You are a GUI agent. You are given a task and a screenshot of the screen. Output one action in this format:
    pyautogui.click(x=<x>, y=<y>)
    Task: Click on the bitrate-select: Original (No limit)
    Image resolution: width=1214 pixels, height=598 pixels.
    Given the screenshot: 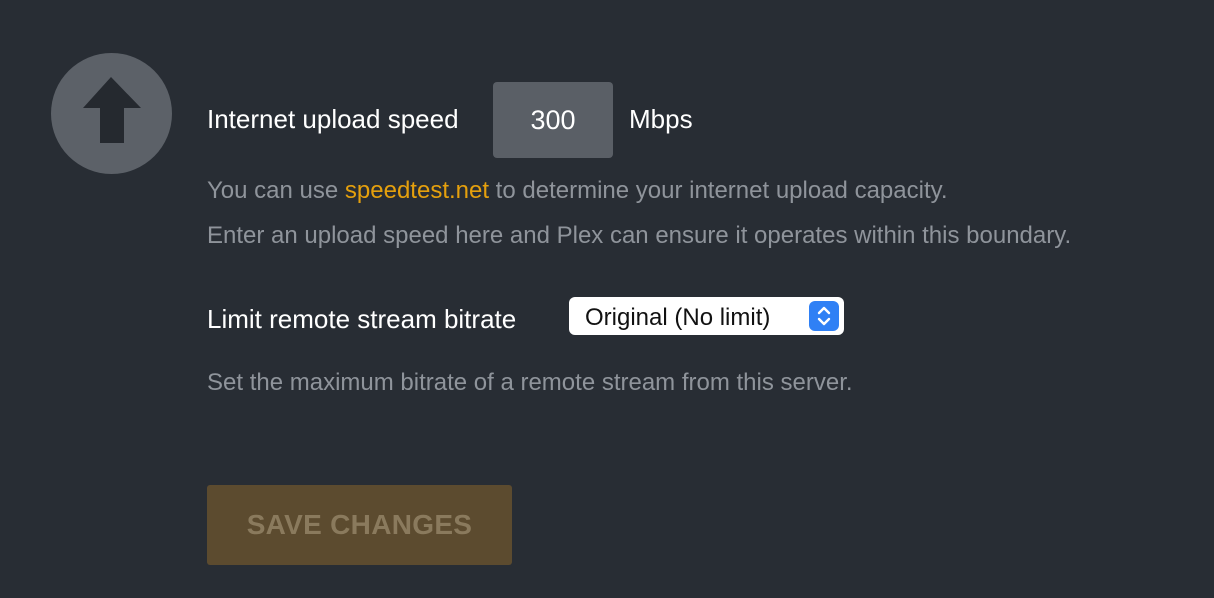 What is the action you would take?
    pyautogui.click(x=706, y=316)
    